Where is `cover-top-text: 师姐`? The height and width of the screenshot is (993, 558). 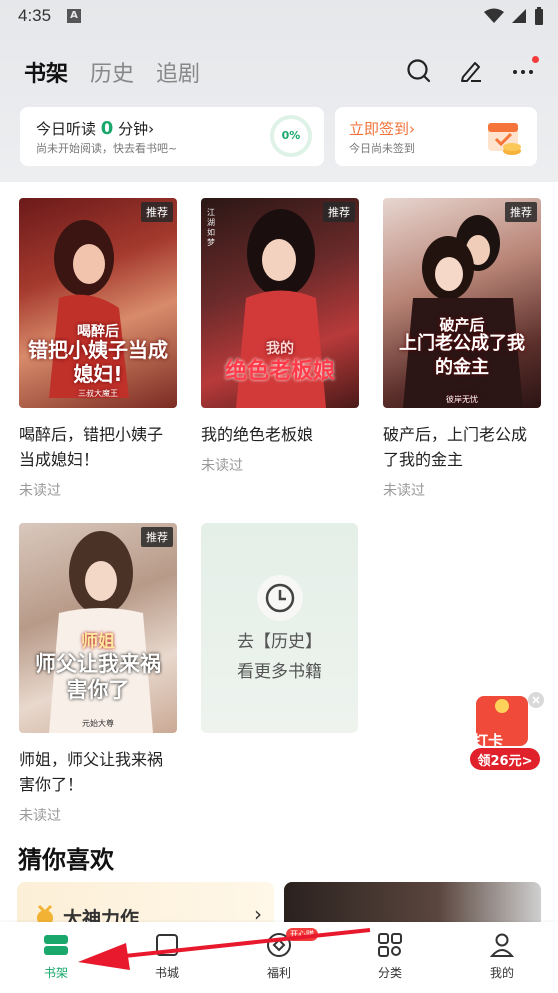
cover-top-text: 师姐 is located at coordinates (98, 642).